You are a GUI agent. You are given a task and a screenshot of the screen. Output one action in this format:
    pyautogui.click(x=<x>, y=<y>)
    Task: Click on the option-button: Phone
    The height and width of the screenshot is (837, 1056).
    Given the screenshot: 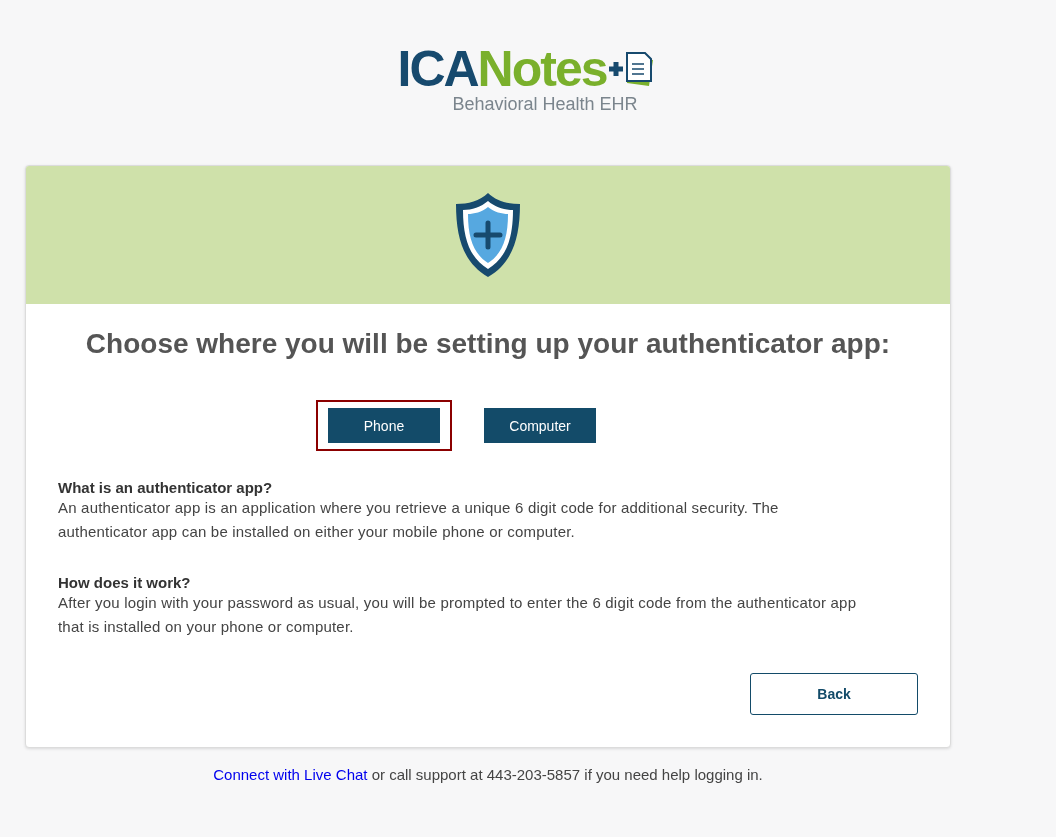 What is the action you would take?
    pyautogui.click(x=384, y=425)
    